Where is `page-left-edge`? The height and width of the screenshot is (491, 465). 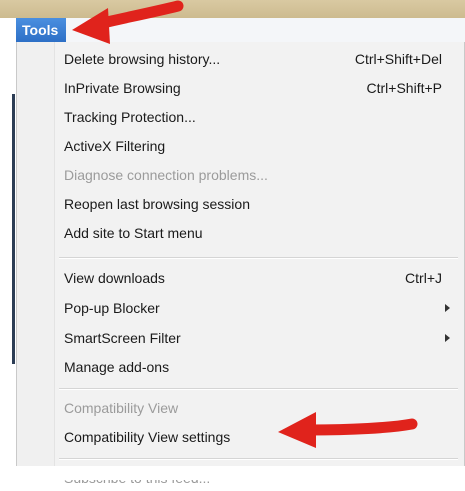
page-left-edge is located at coordinates (8, 261).